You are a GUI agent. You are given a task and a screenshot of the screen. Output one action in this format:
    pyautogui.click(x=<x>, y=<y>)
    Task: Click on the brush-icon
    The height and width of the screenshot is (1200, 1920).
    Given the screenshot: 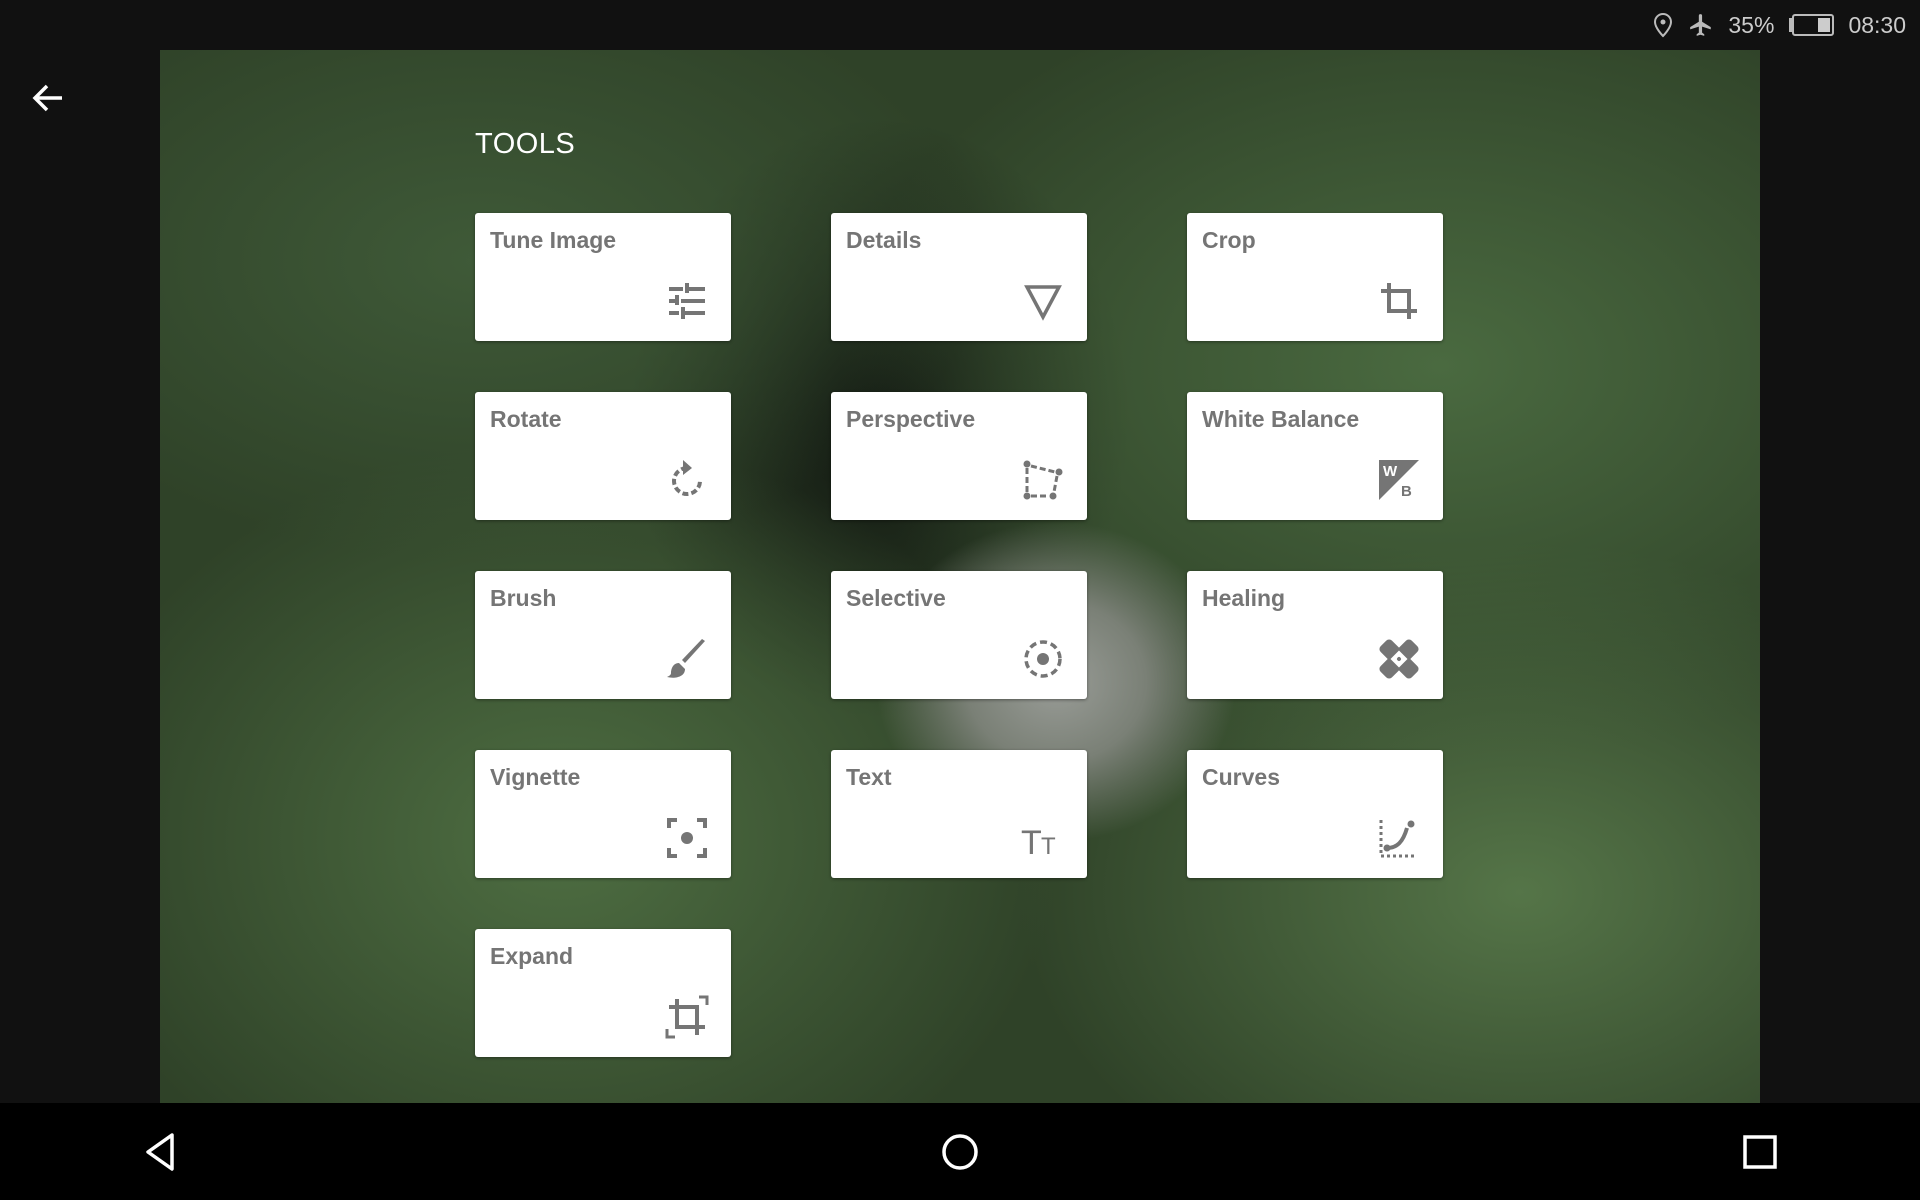 What is the action you would take?
    pyautogui.click(x=686, y=658)
    